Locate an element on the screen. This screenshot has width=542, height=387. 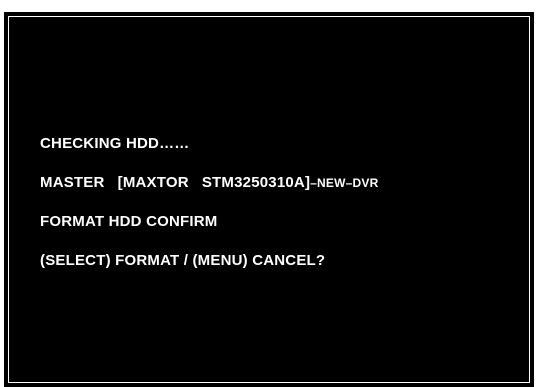
format-cancel-prompt: (SELECT) FORMAT / (MENU) CANCEL? is located at coordinates (183, 260).